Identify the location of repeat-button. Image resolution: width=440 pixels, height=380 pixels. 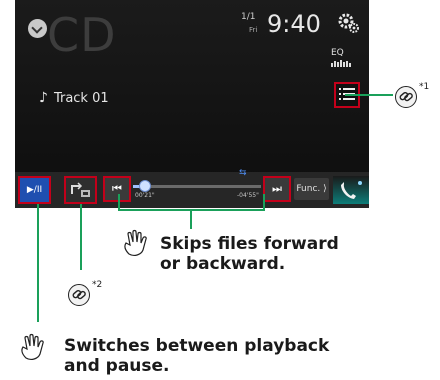
(80, 190).